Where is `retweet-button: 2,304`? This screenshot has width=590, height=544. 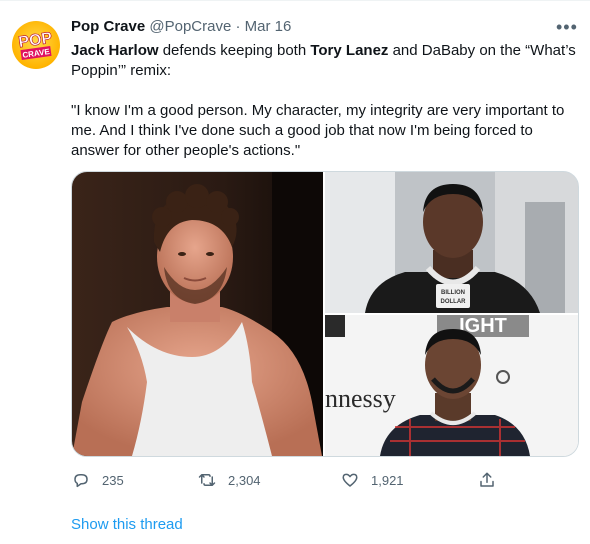 retweet-button: 2,304 is located at coordinates (229, 480).